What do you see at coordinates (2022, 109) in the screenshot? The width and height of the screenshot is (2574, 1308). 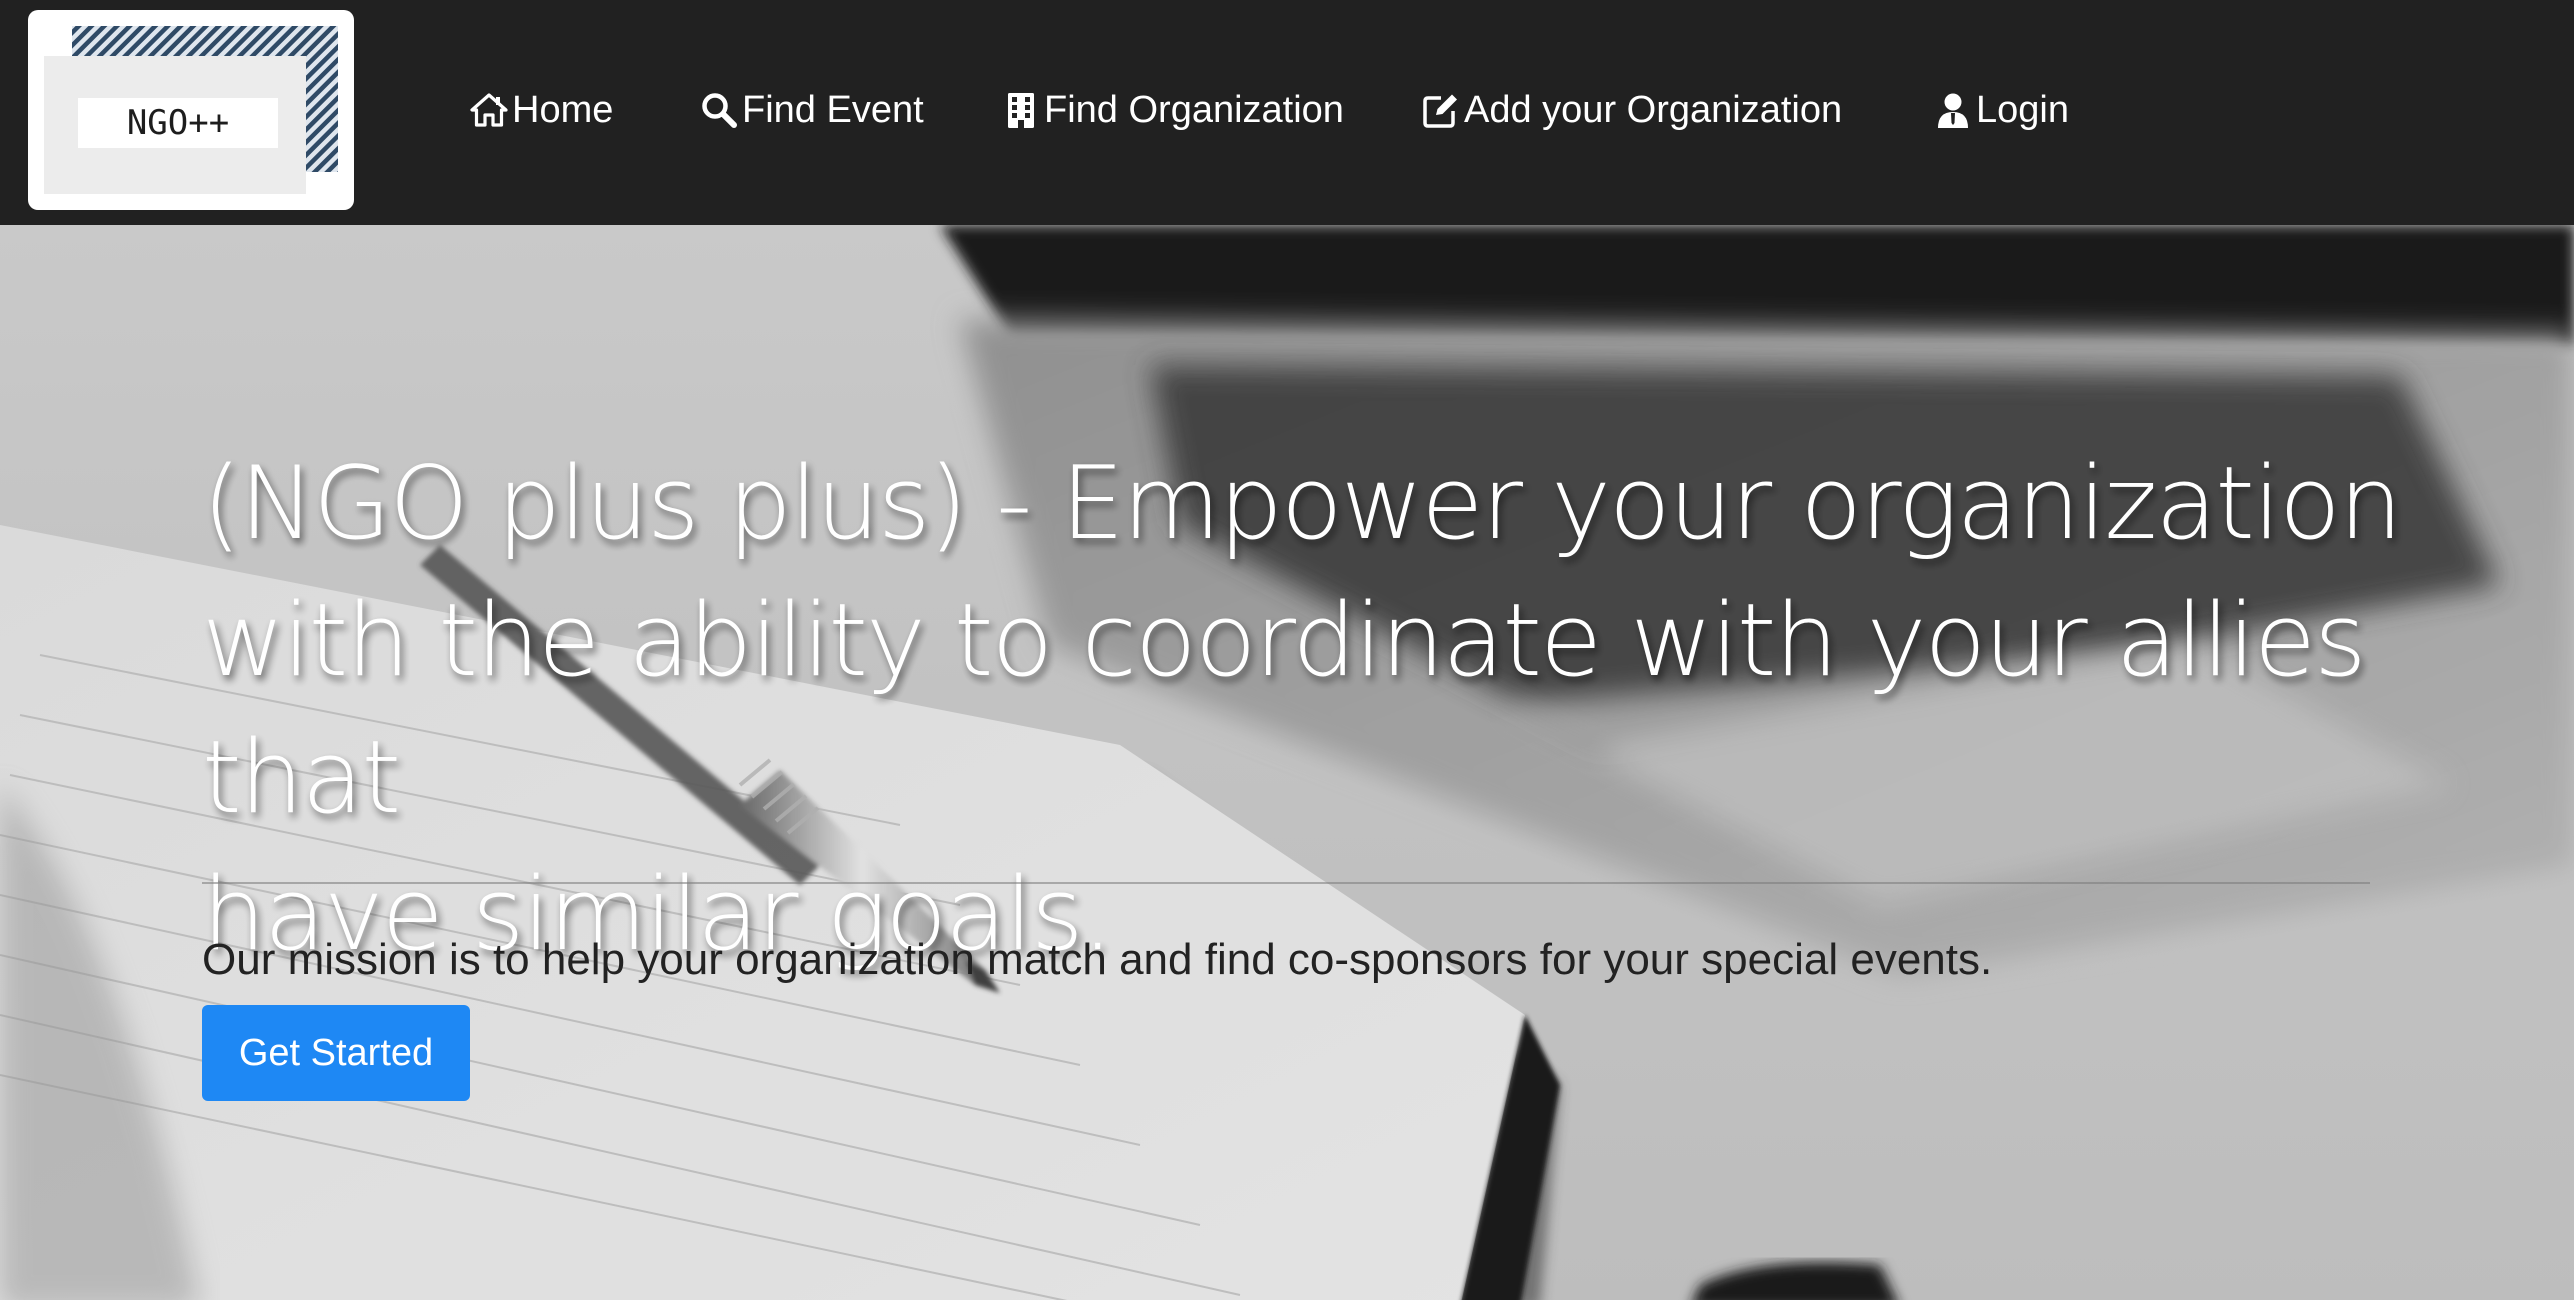 I see `nav-login-label: Login` at bounding box center [2022, 109].